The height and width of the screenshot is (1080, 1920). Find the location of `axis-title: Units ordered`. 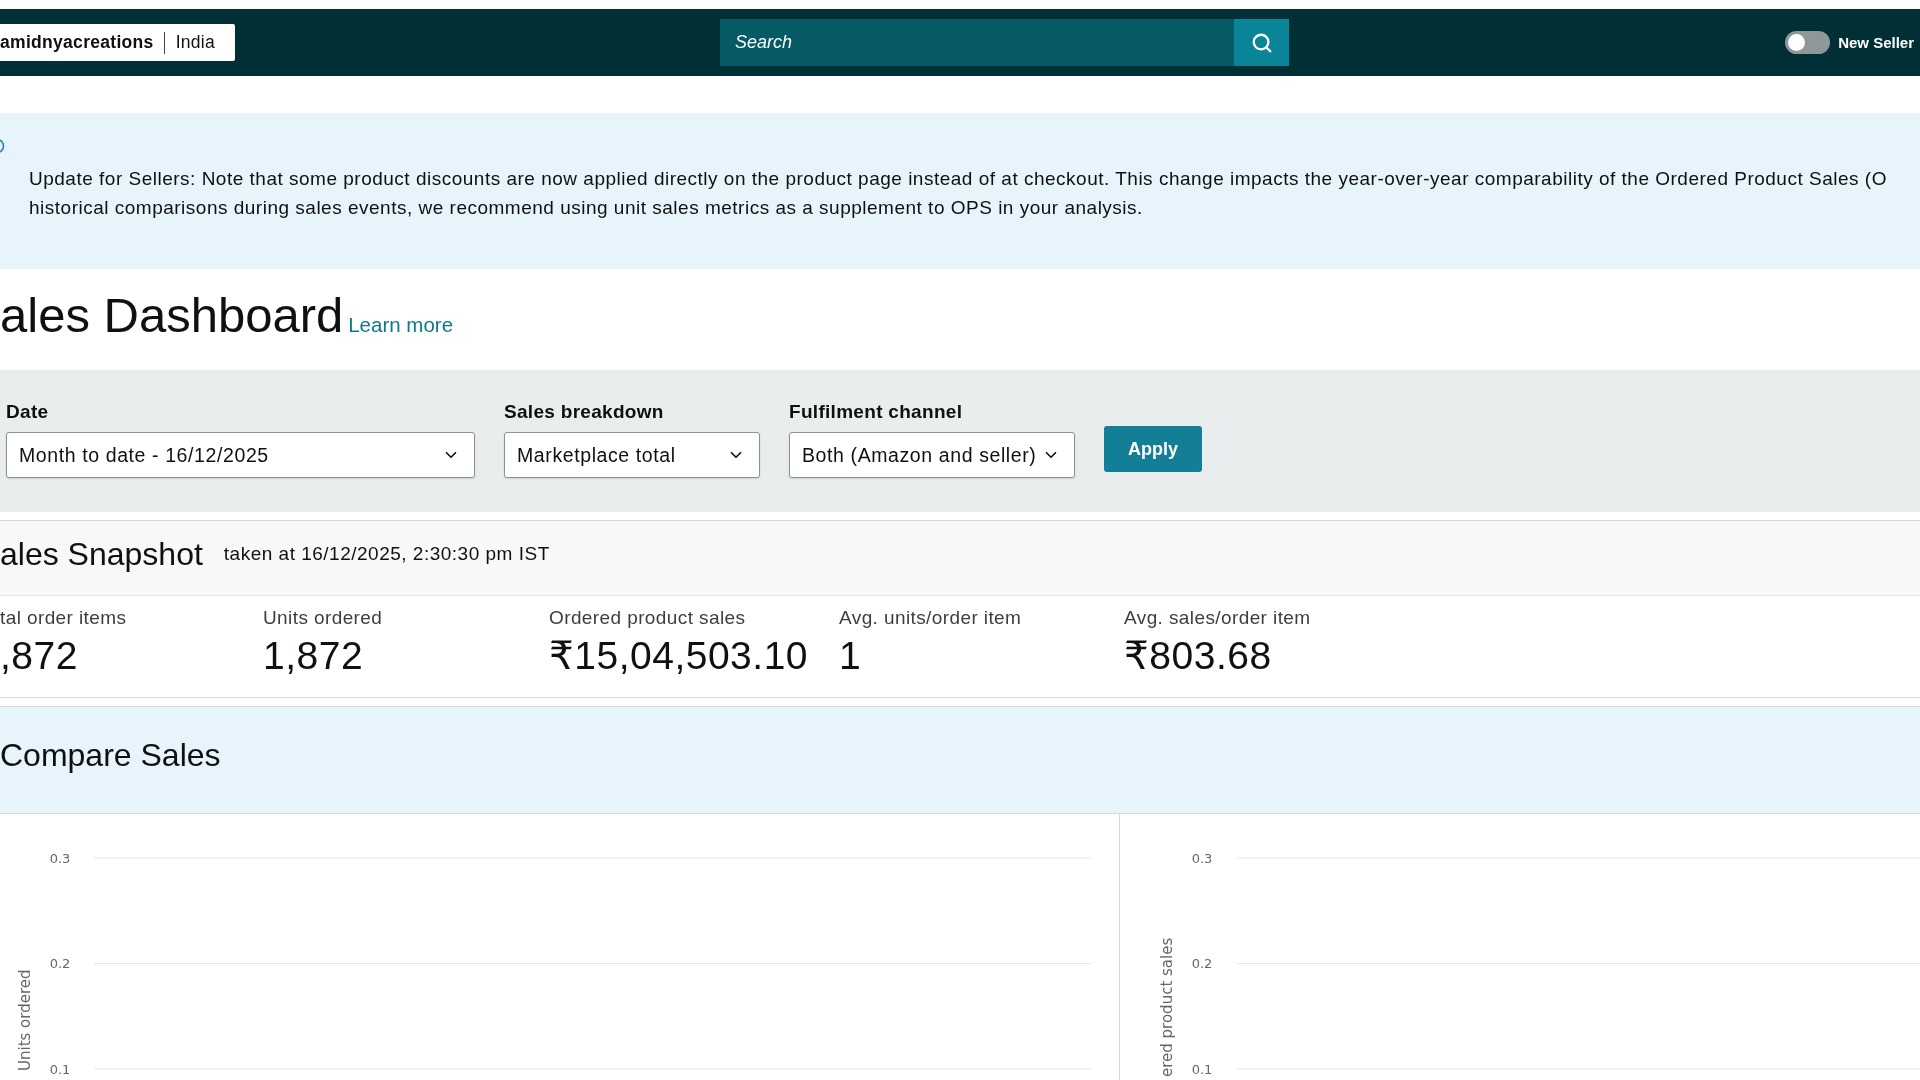

axis-title: Units ordered is located at coordinates (25, 1020).